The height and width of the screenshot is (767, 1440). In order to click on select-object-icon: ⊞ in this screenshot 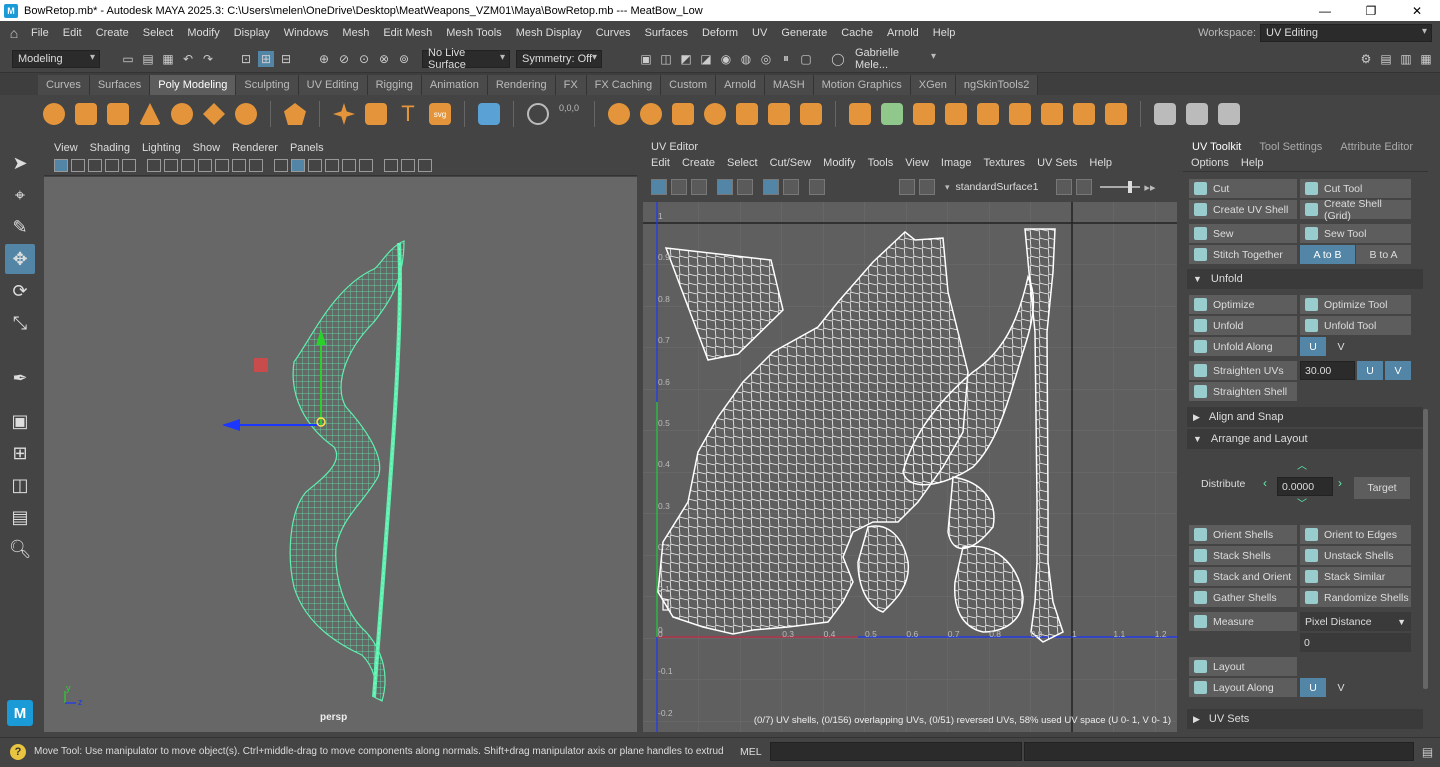, I will do `click(266, 58)`.